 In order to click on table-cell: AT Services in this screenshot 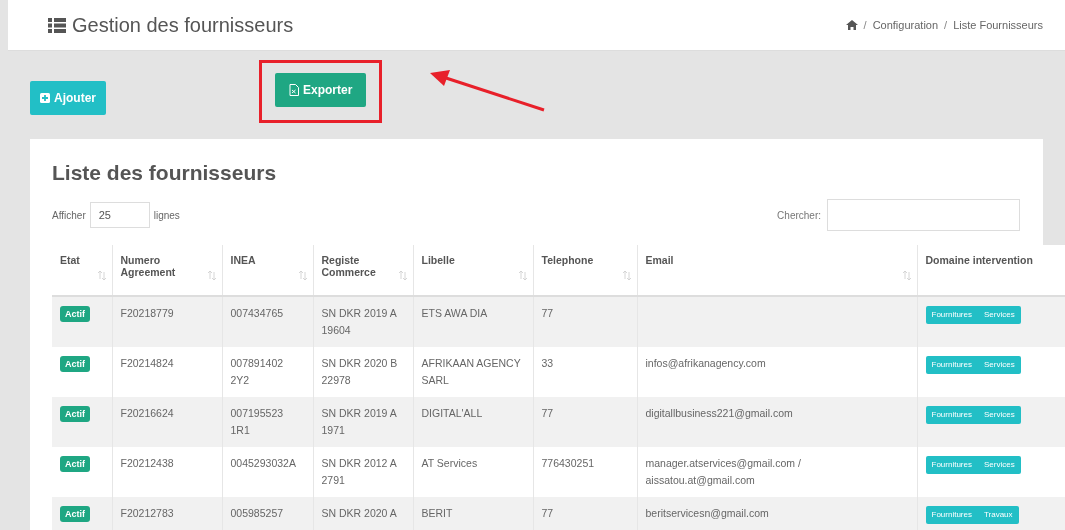, I will do `click(473, 472)`.